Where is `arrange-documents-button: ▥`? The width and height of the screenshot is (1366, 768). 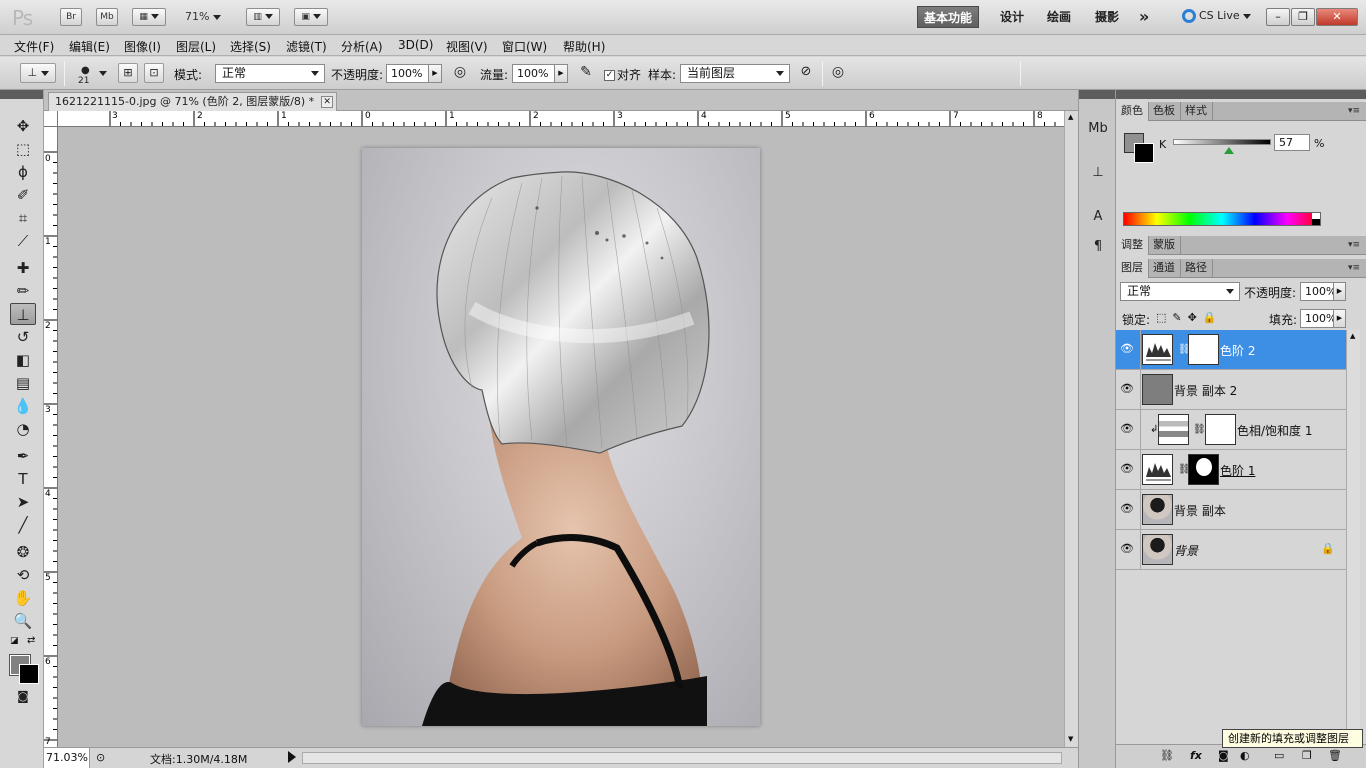
arrange-documents-button: ▥ is located at coordinates (263, 17).